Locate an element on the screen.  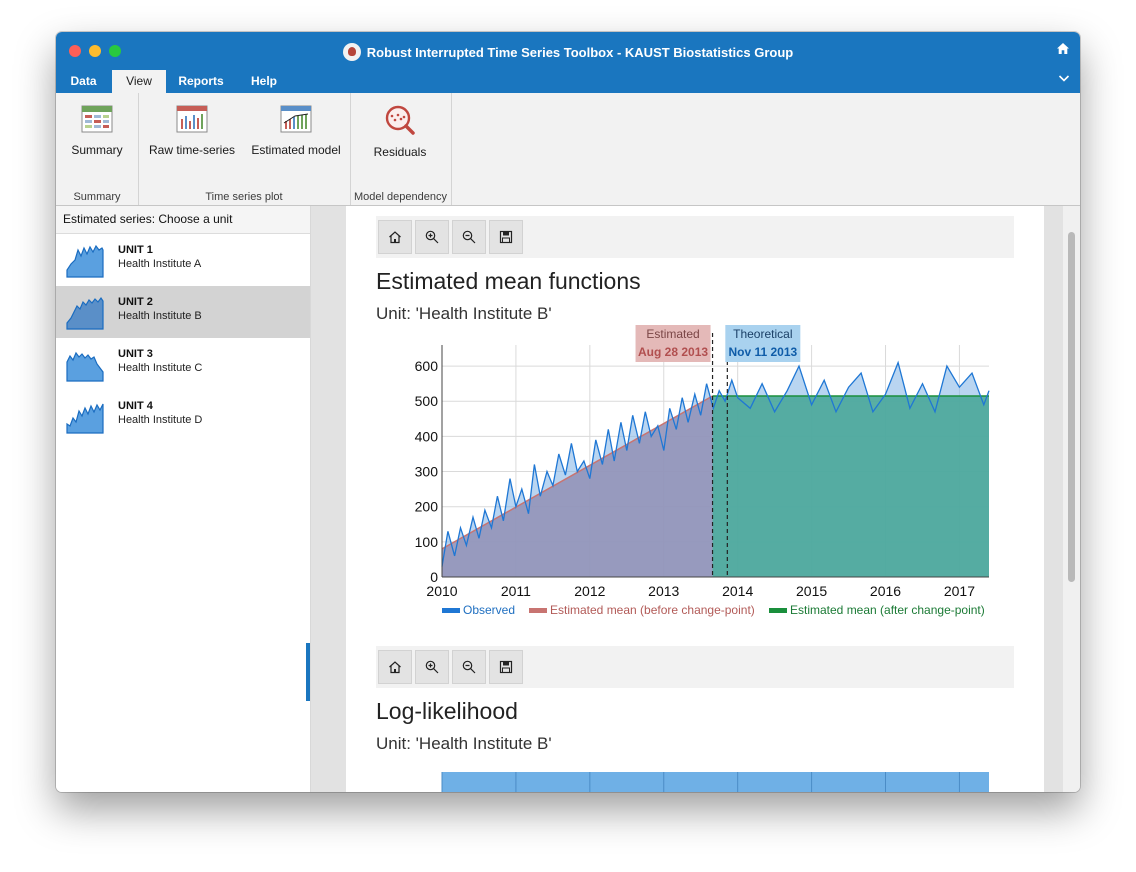
unit-list-item-2: UNIT 2 Health Institute B is located at coordinates (183, 312).